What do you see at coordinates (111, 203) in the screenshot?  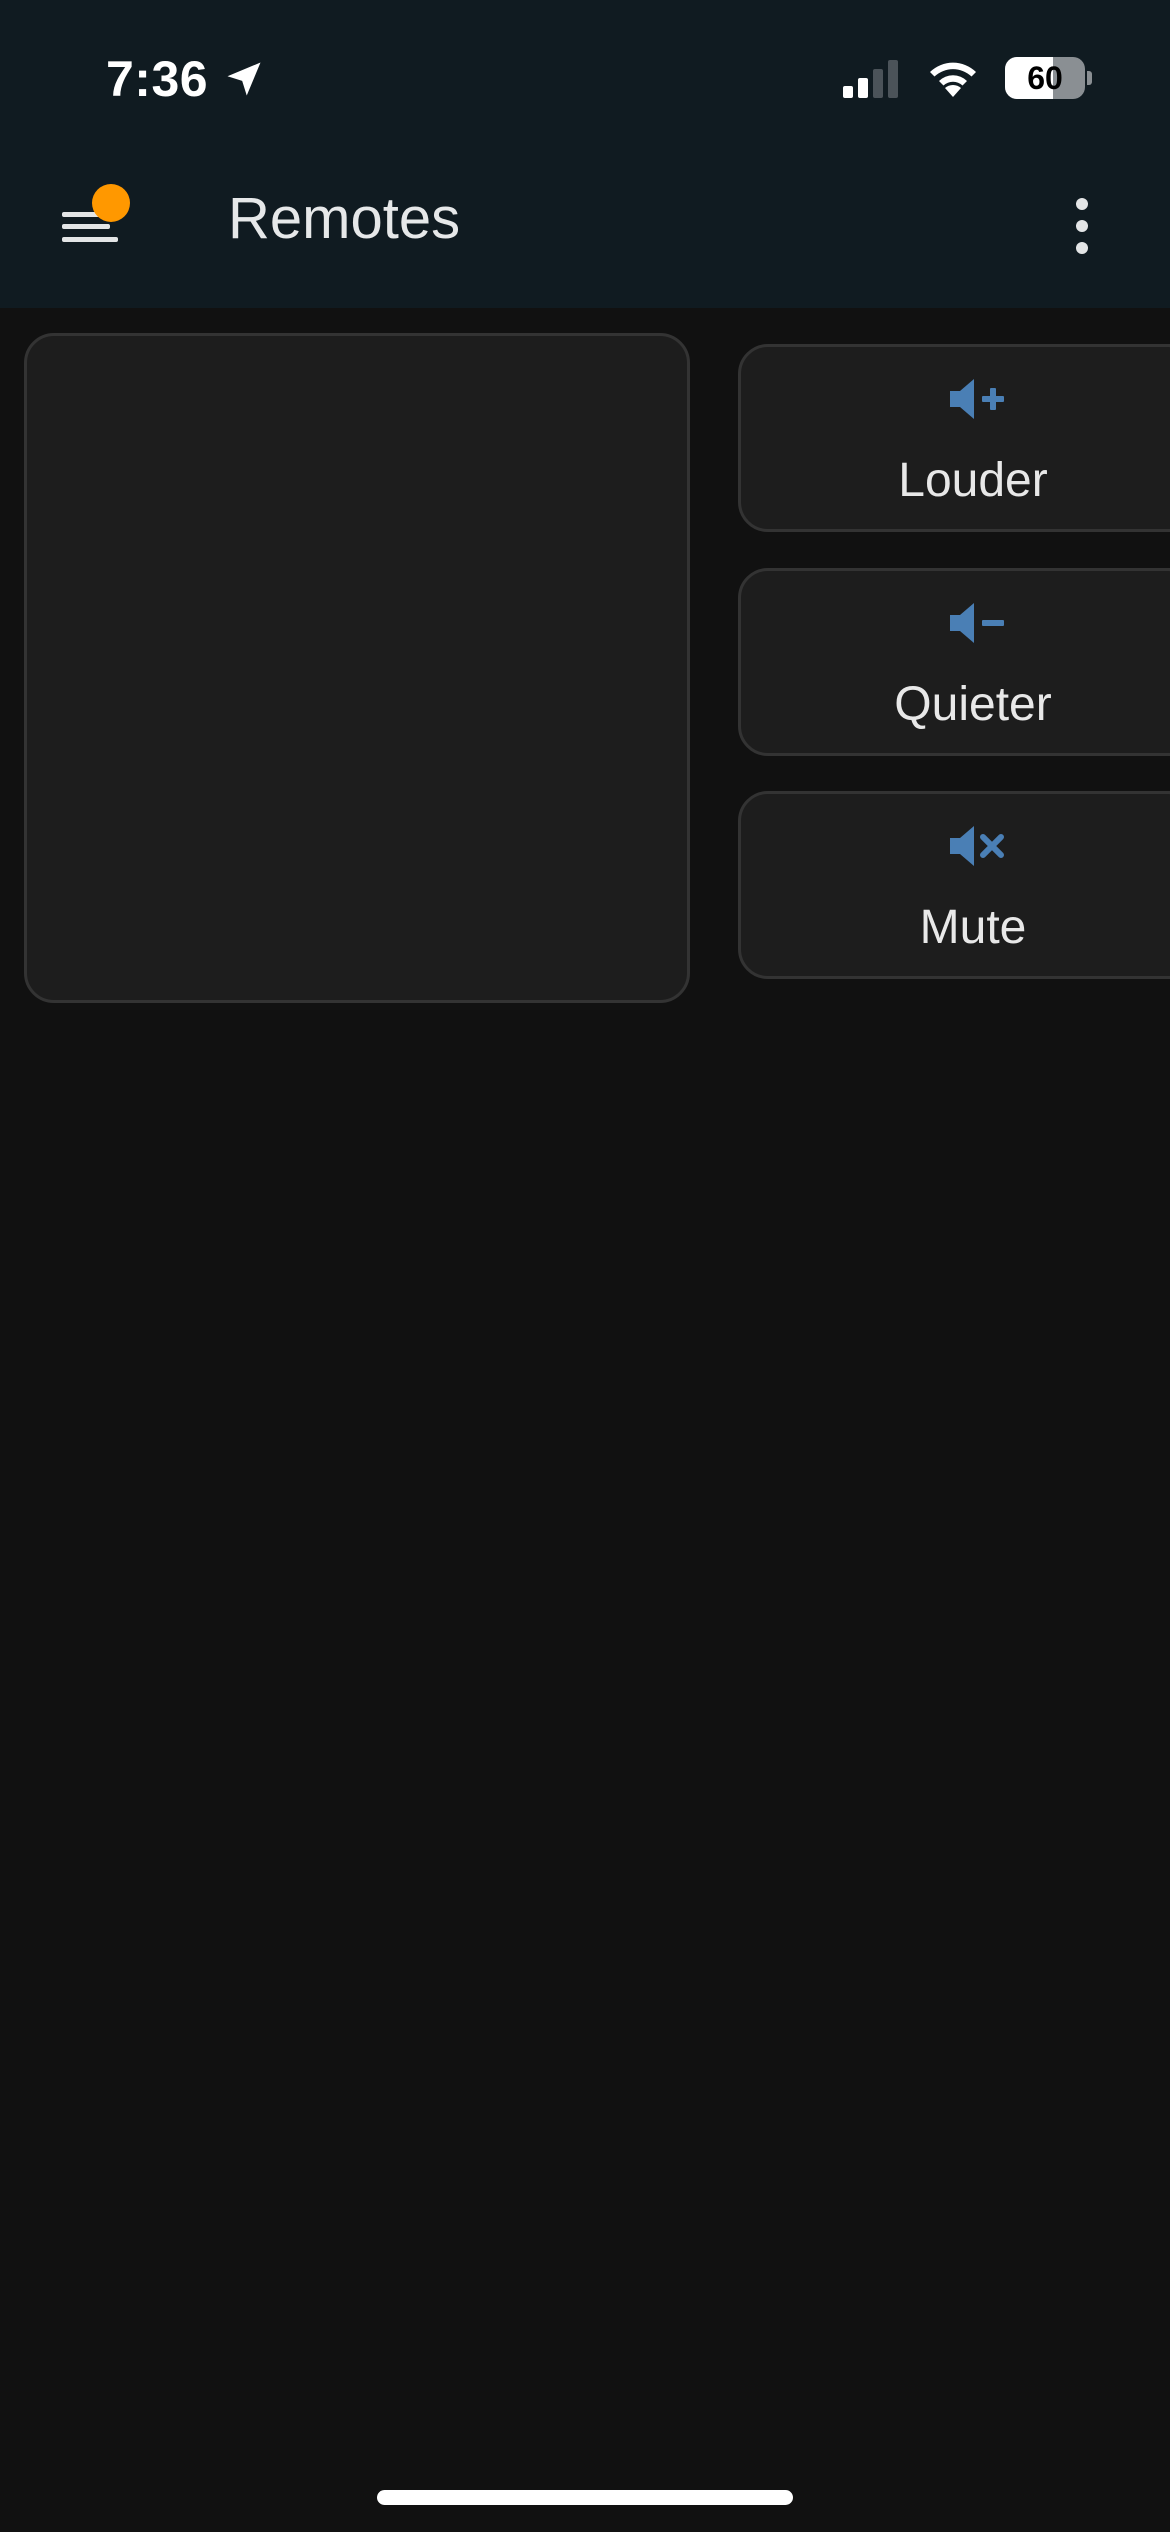 I see `notification-dot` at bounding box center [111, 203].